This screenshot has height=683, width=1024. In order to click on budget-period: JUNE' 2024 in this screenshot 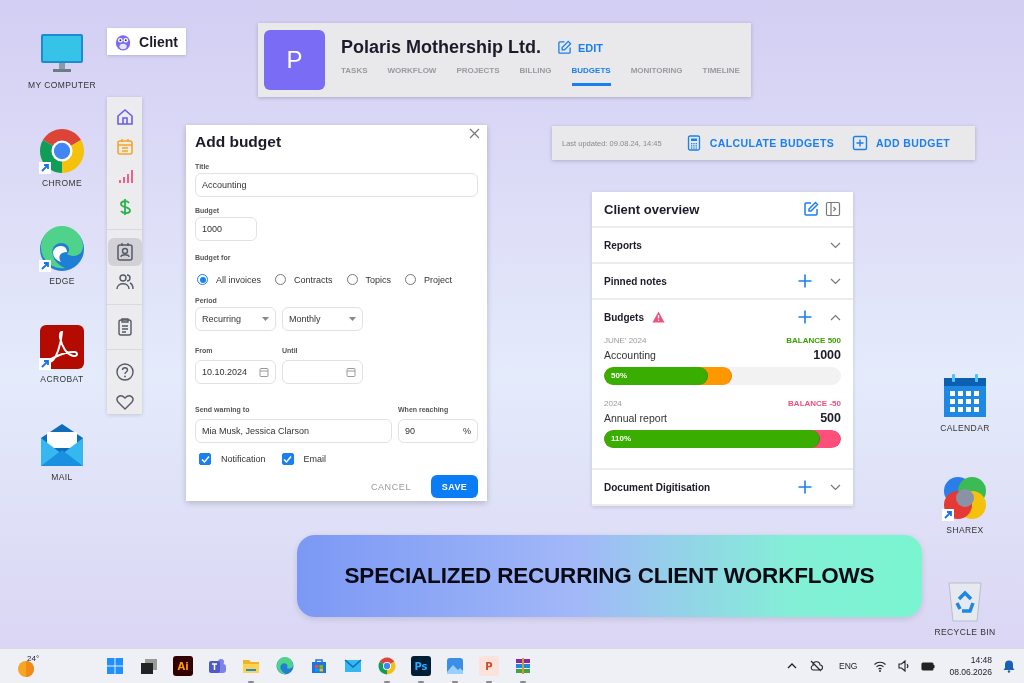, I will do `click(625, 340)`.